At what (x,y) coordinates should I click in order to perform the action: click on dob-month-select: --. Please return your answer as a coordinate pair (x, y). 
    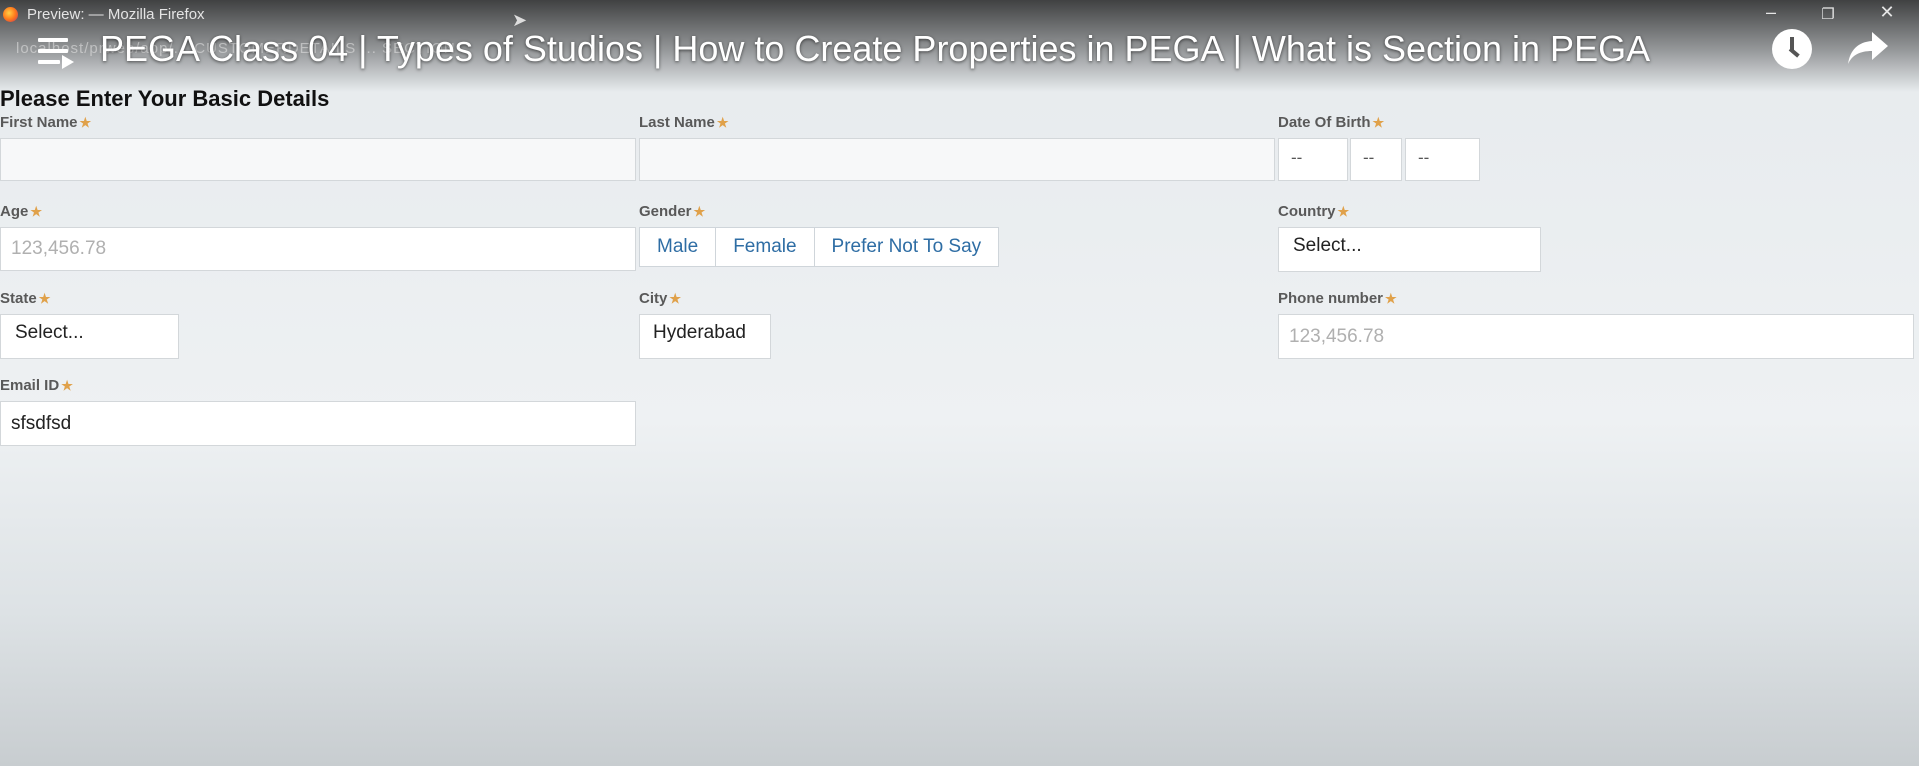
    Looking at the image, I should click on (1376, 159).